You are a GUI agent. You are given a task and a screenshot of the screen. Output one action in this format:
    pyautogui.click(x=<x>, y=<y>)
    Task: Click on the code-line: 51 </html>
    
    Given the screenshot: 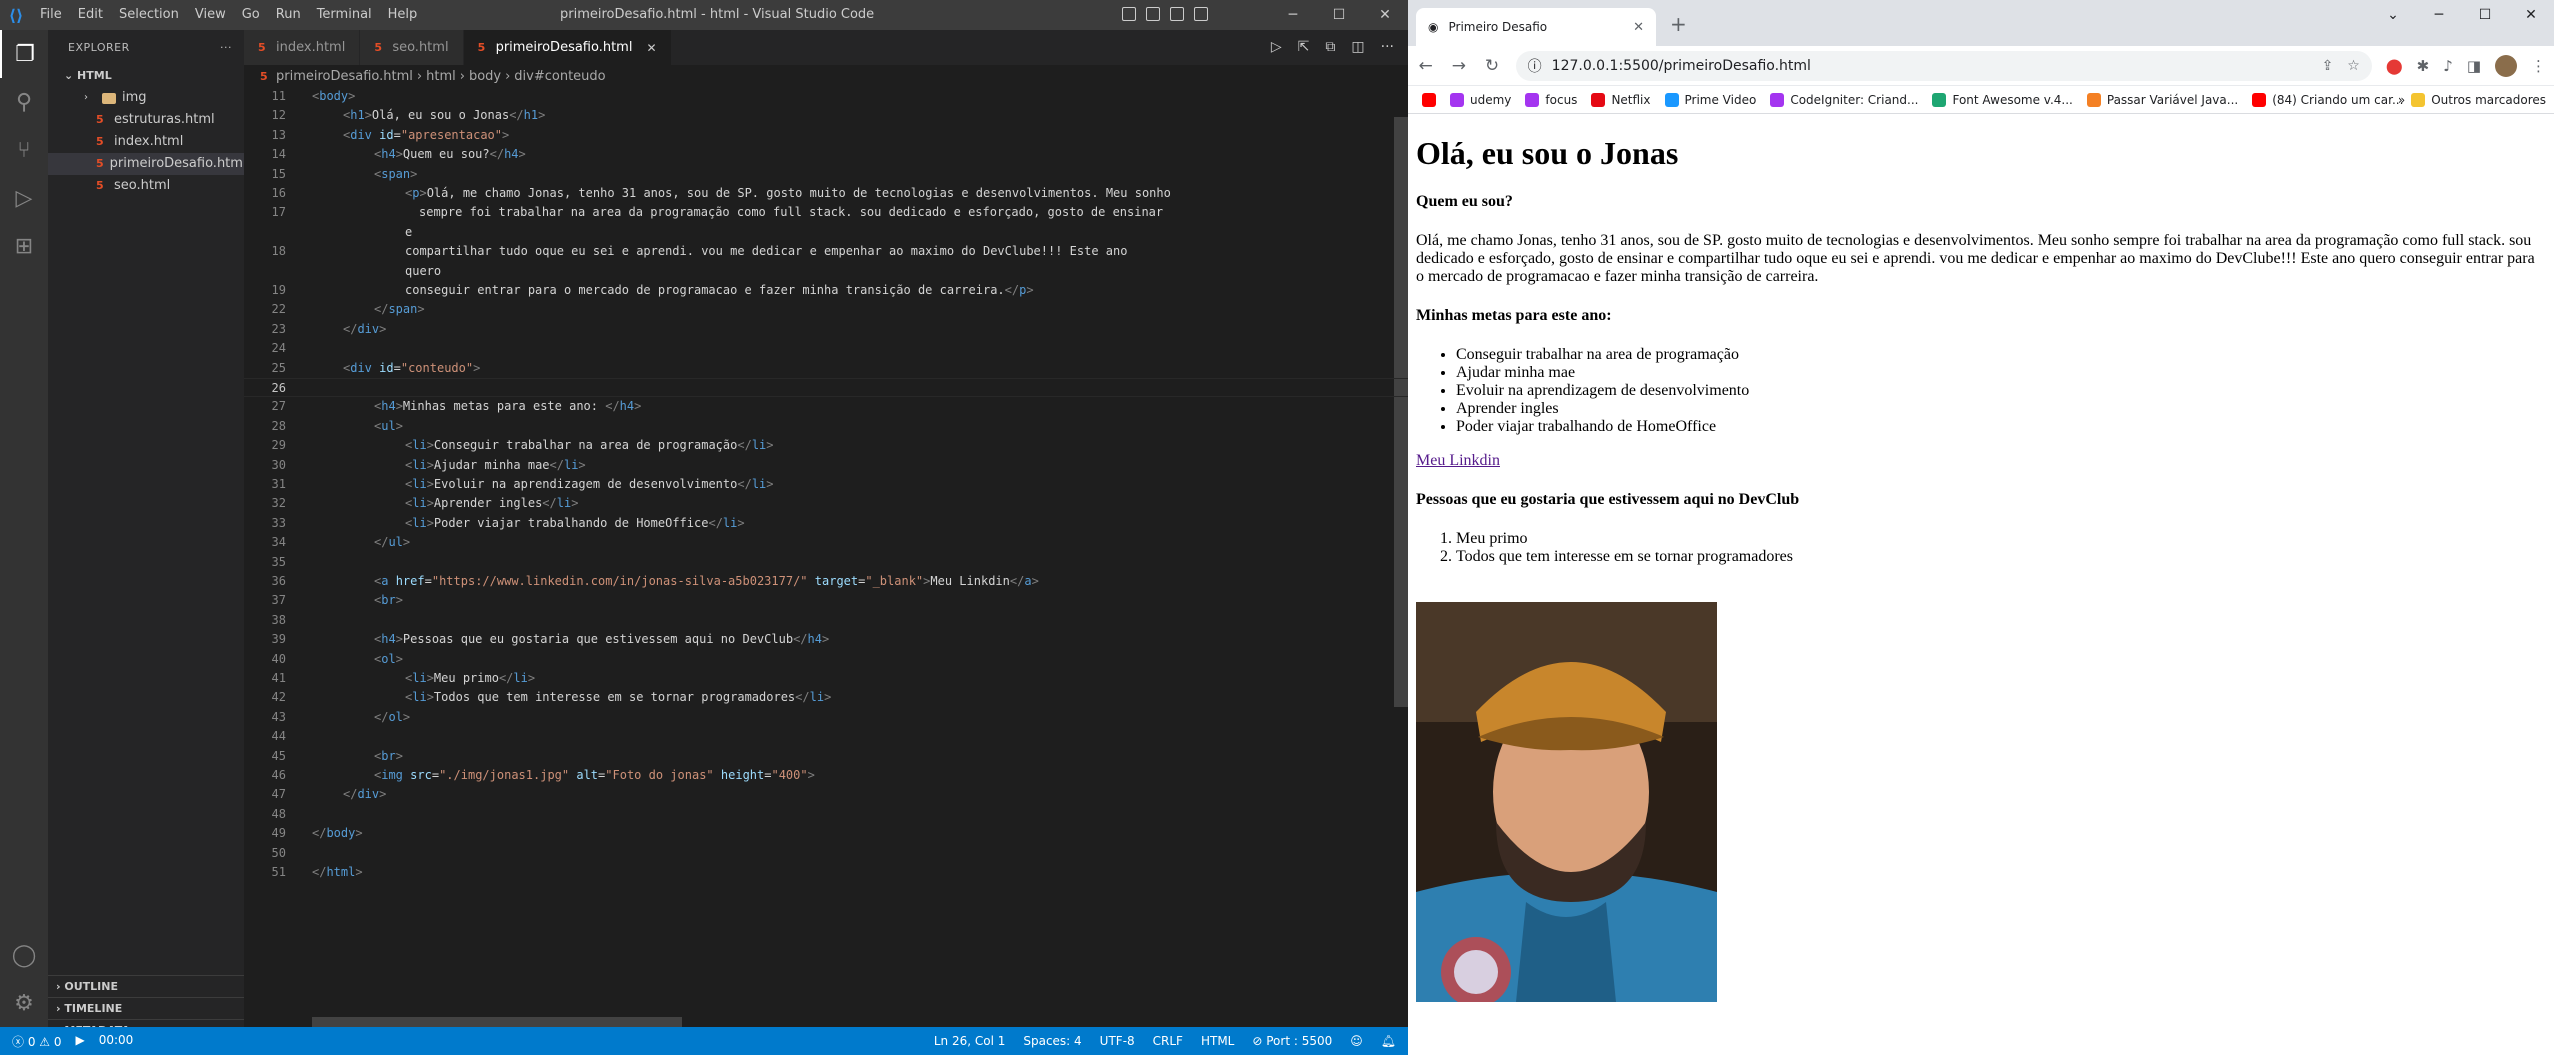 What is the action you would take?
    pyautogui.click(x=826, y=872)
    